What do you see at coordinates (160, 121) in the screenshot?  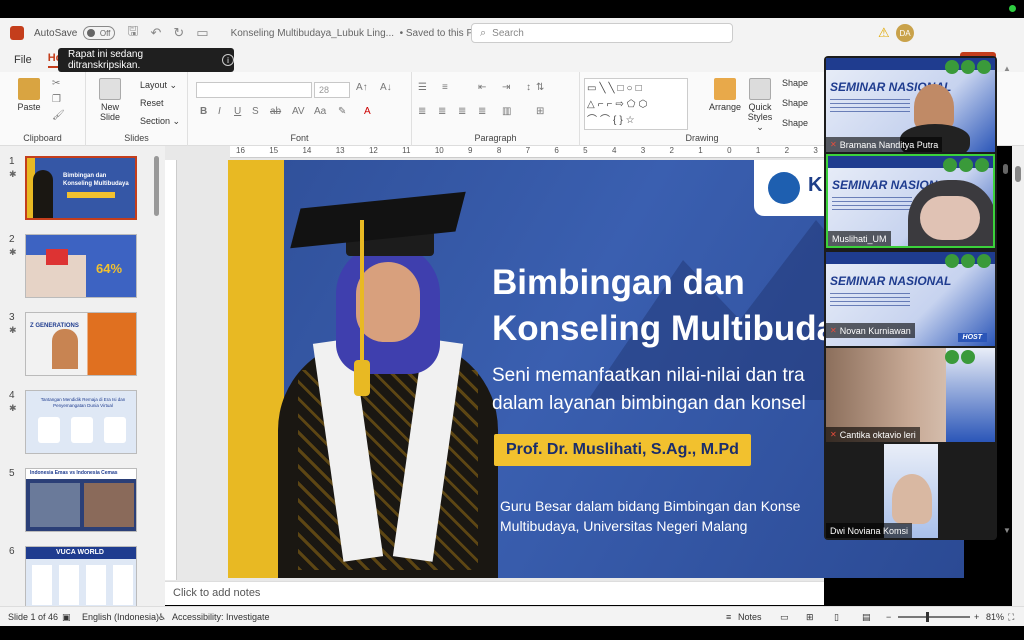 I see `section-button: Section ⌄` at bounding box center [160, 121].